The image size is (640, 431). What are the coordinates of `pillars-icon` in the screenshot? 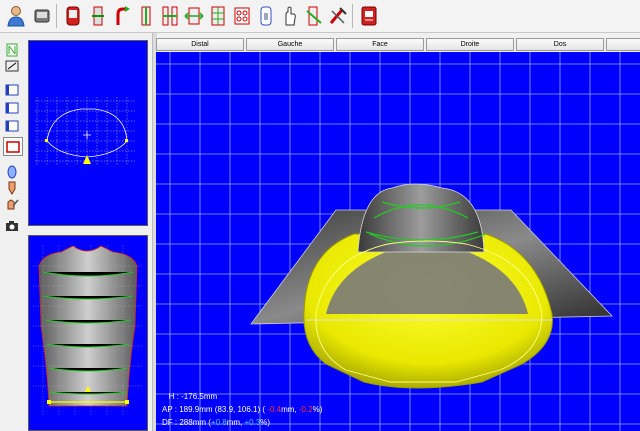 It's located at (170, 15).